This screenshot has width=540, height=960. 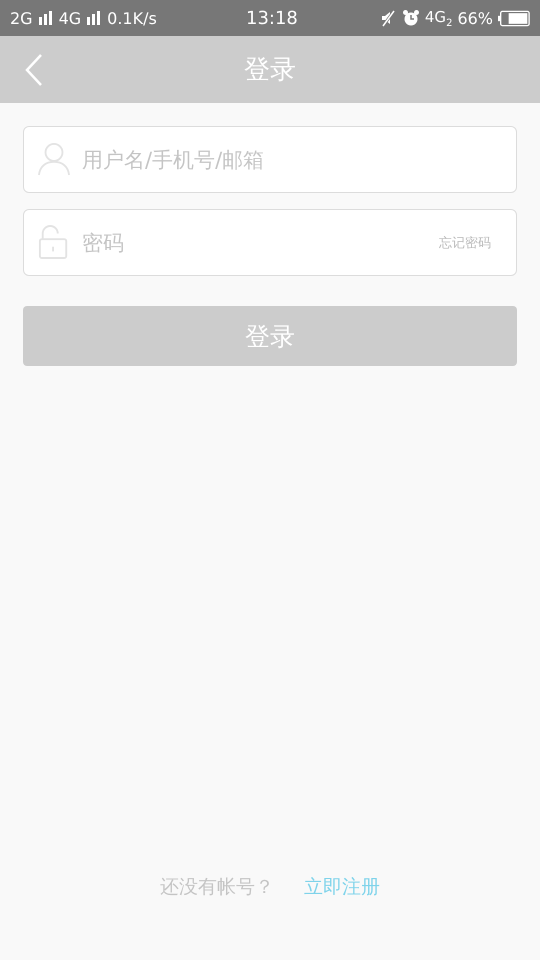 What do you see at coordinates (514, 18) in the screenshot?
I see `battery-icon` at bounding box center [514, 18].